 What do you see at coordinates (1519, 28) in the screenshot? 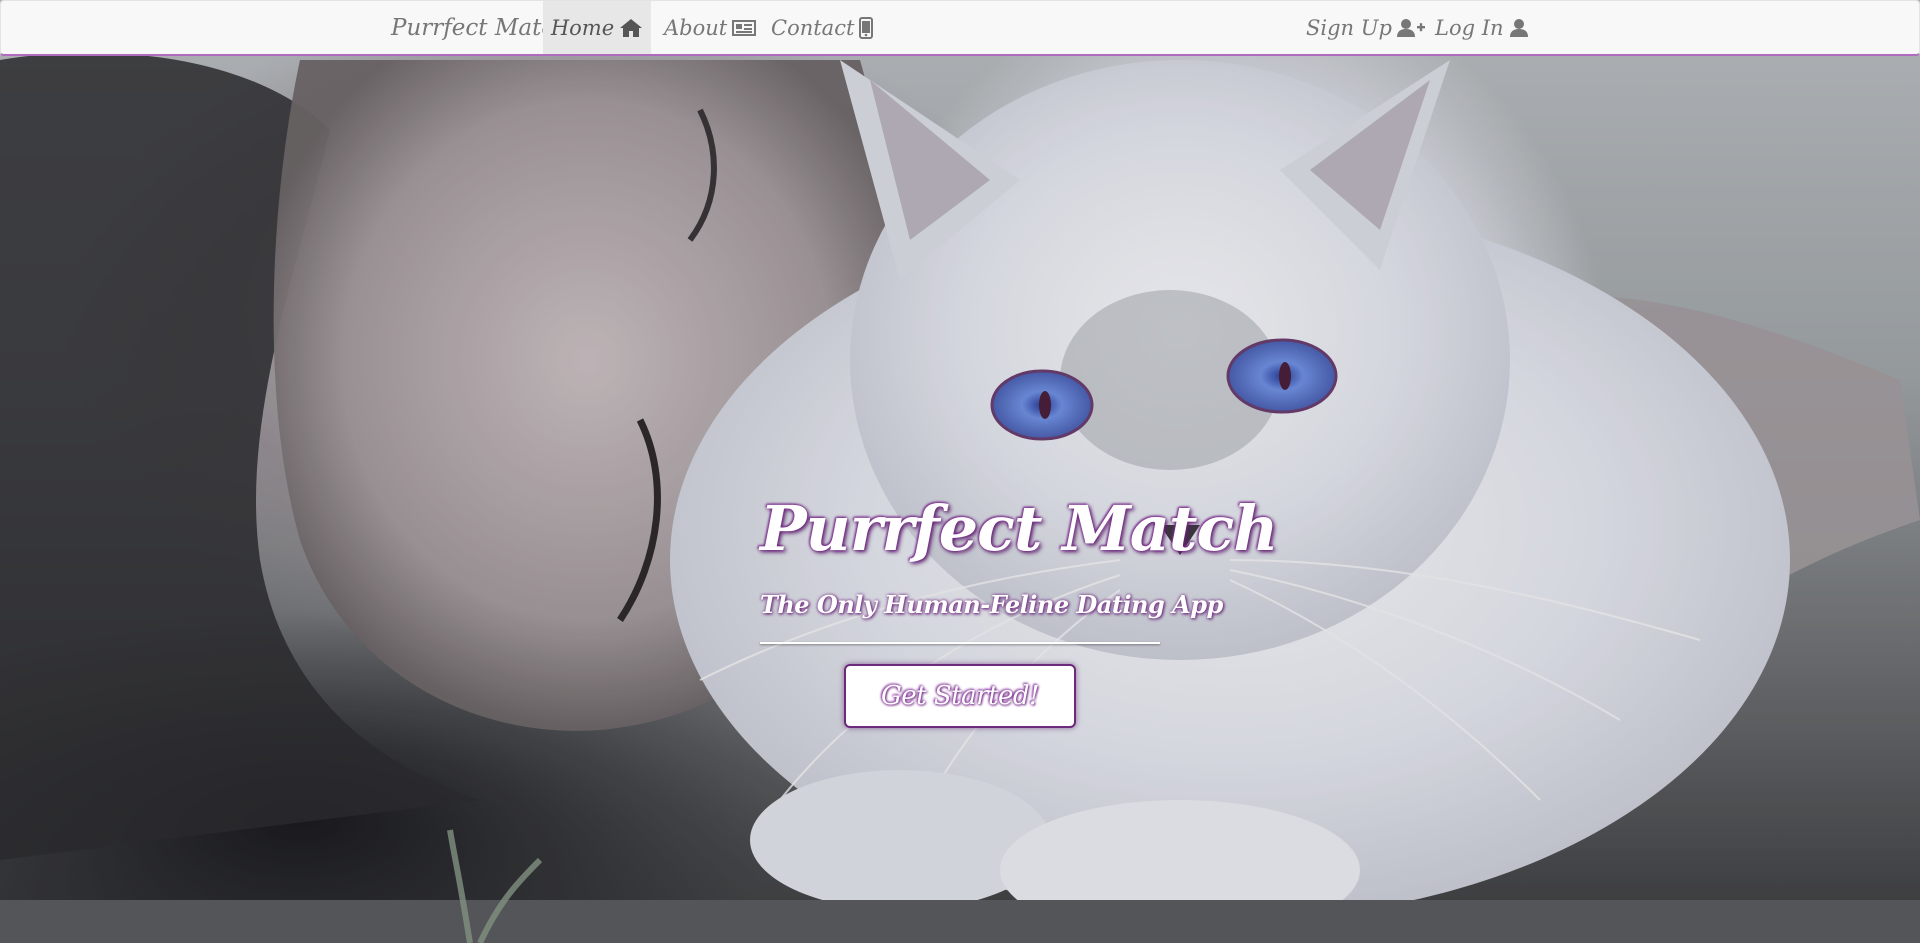
I see `user-icon` at bounding box center [1519, 28].